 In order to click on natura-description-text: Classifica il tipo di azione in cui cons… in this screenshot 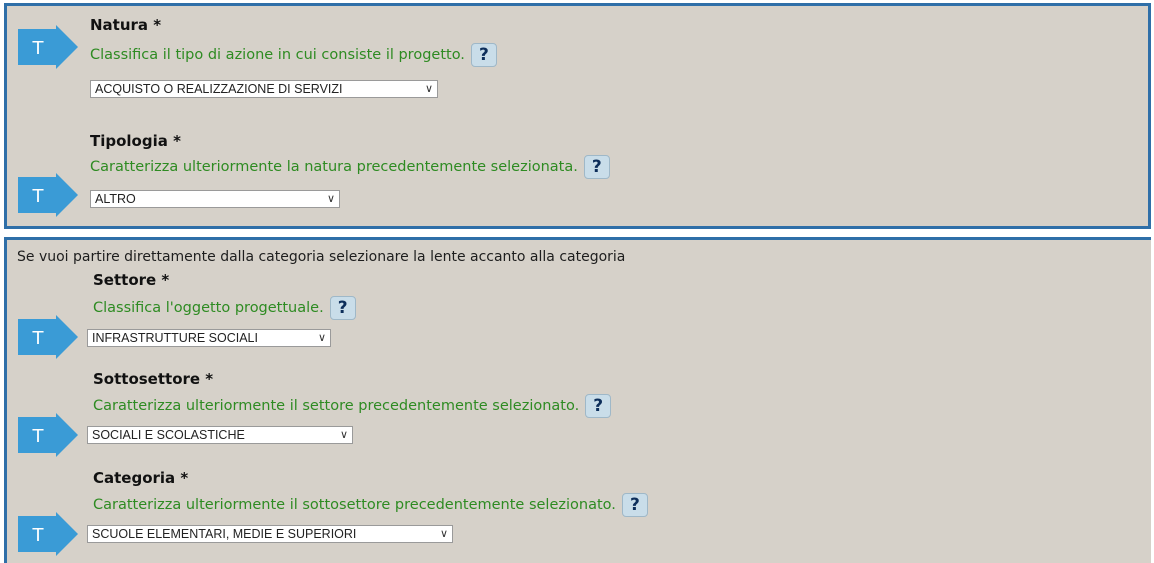, I will do `click(277, 55)`.